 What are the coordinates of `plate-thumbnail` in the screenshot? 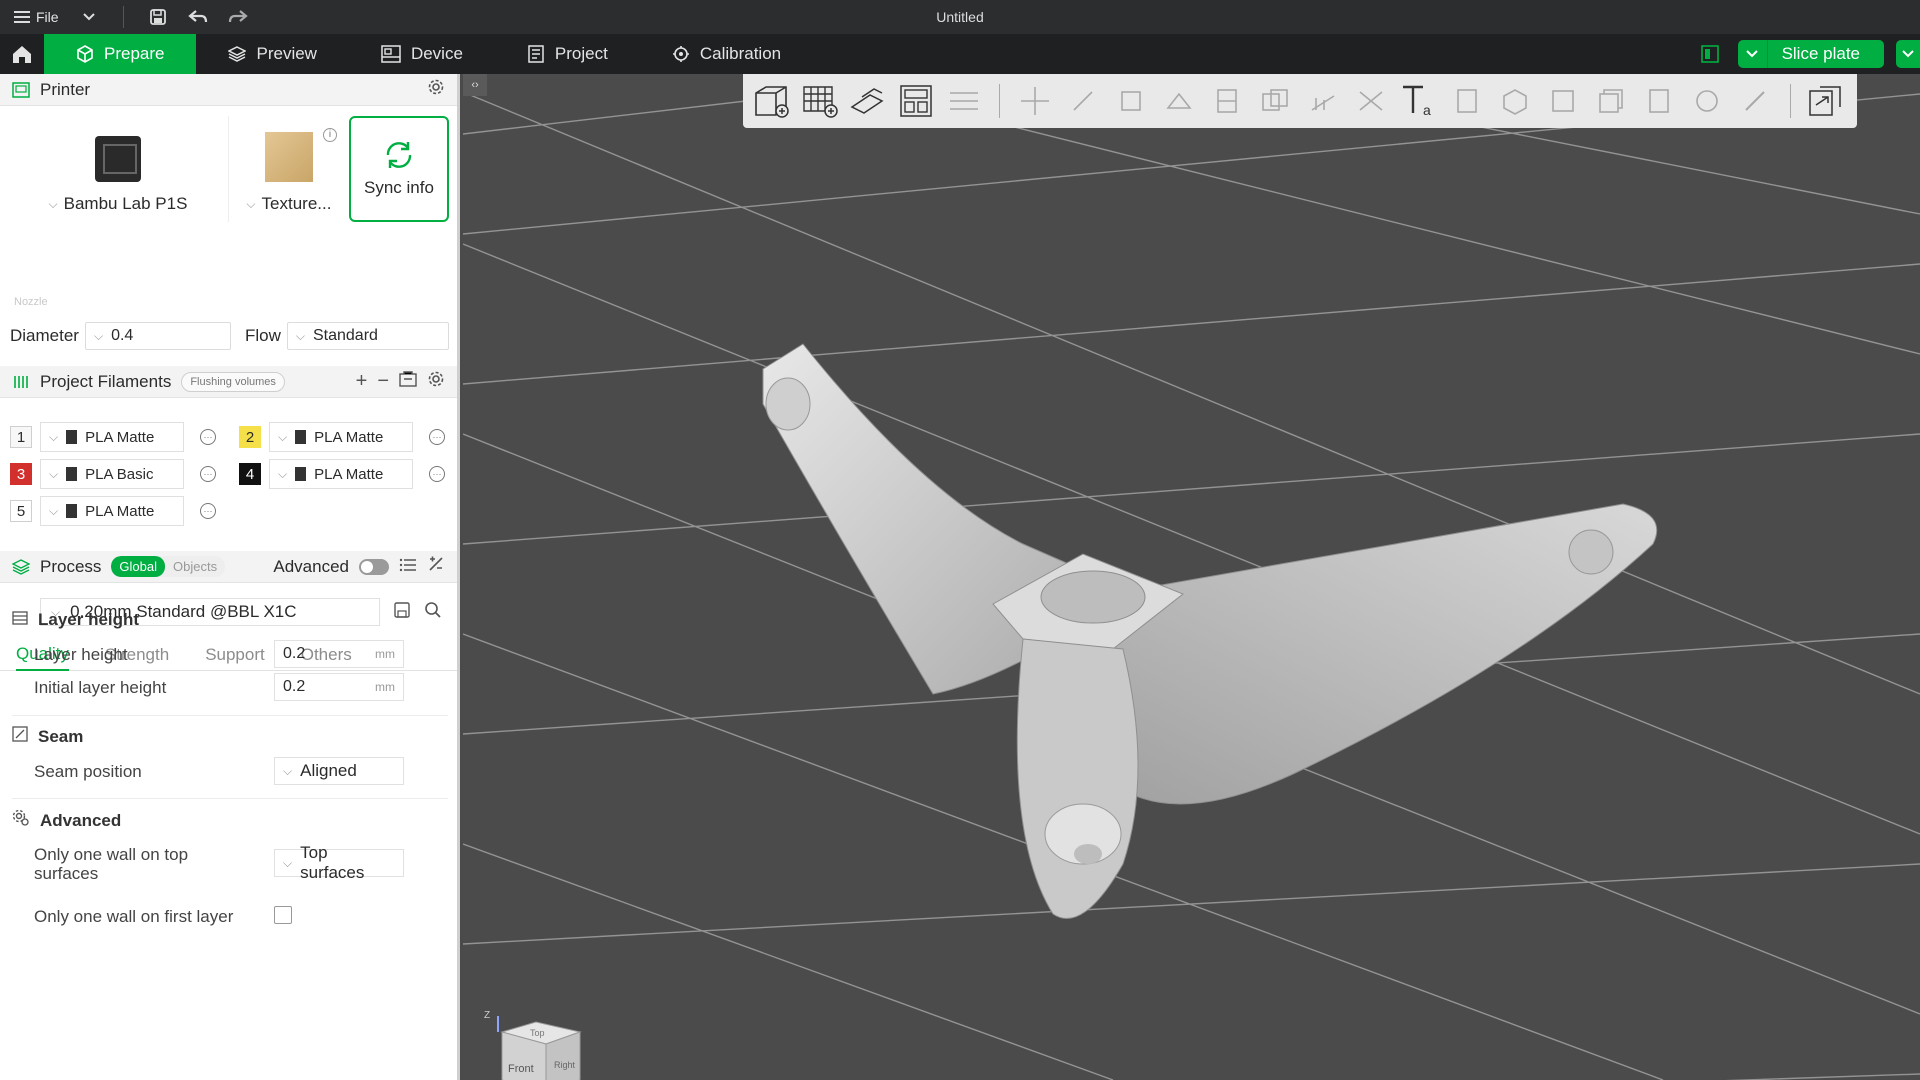 It's located at (288, 157).